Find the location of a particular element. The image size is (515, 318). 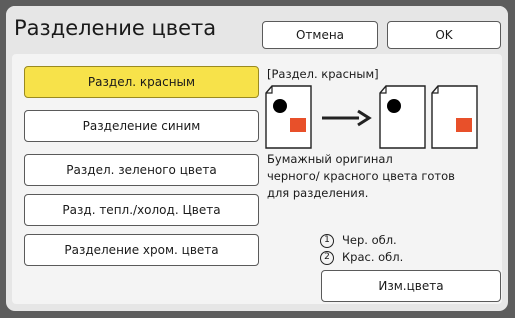

legend-label: Чер. обл. is located at coordinates (369, 240).